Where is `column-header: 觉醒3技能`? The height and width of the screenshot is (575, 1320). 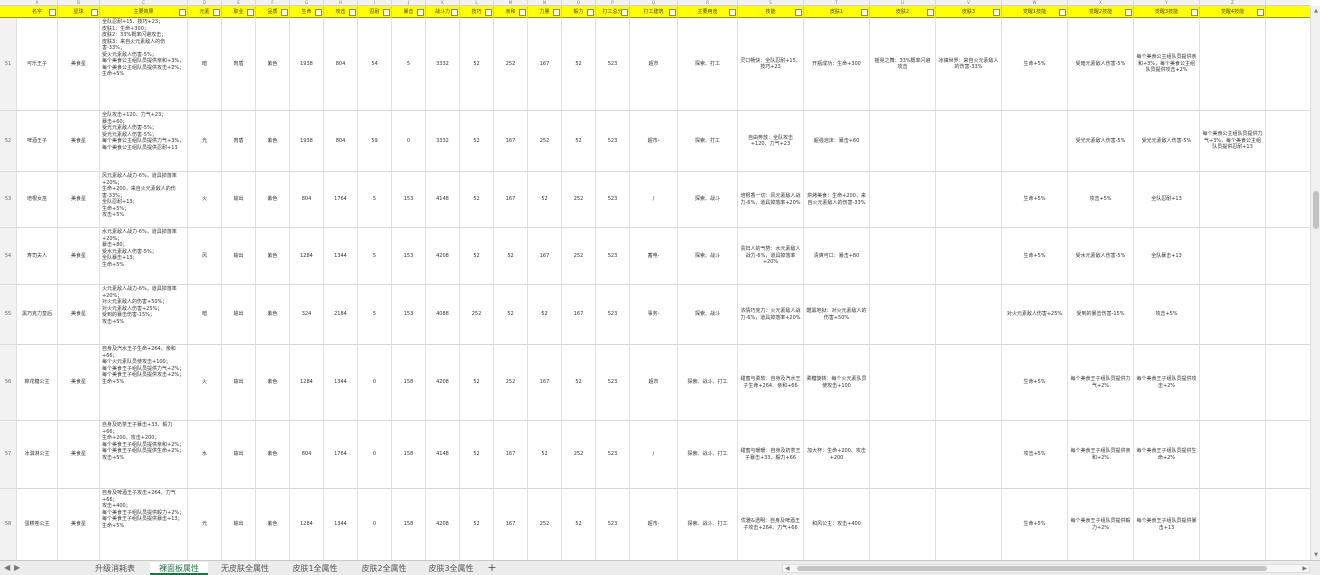 column-header: 觉醒3技能 is located at coordinates (1167, 12).